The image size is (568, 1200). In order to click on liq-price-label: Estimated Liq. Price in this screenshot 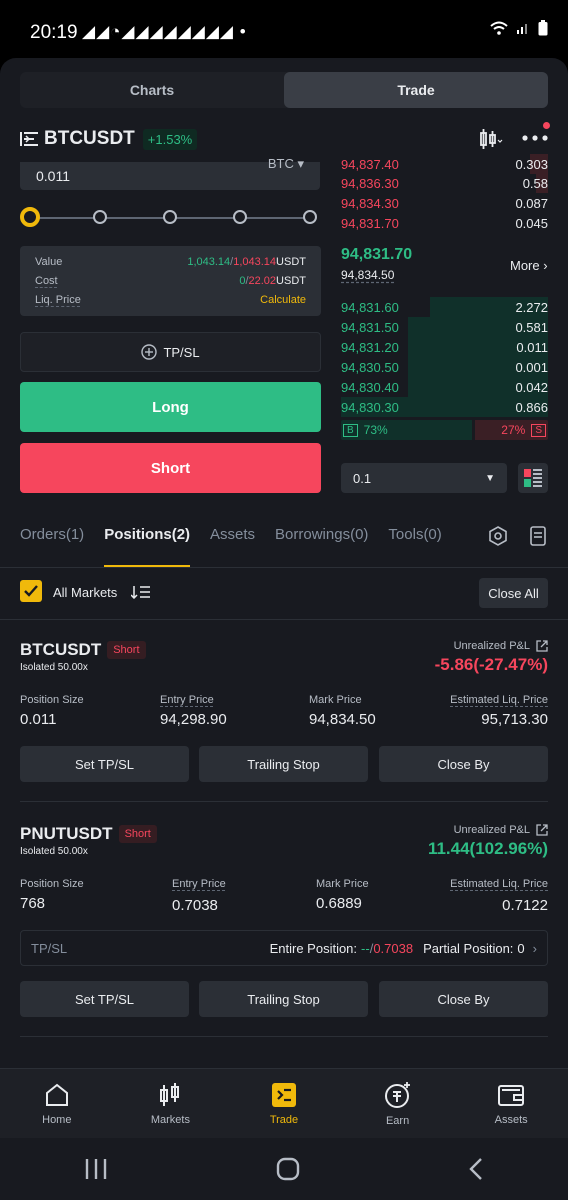, I will do `click(499, 884)`.